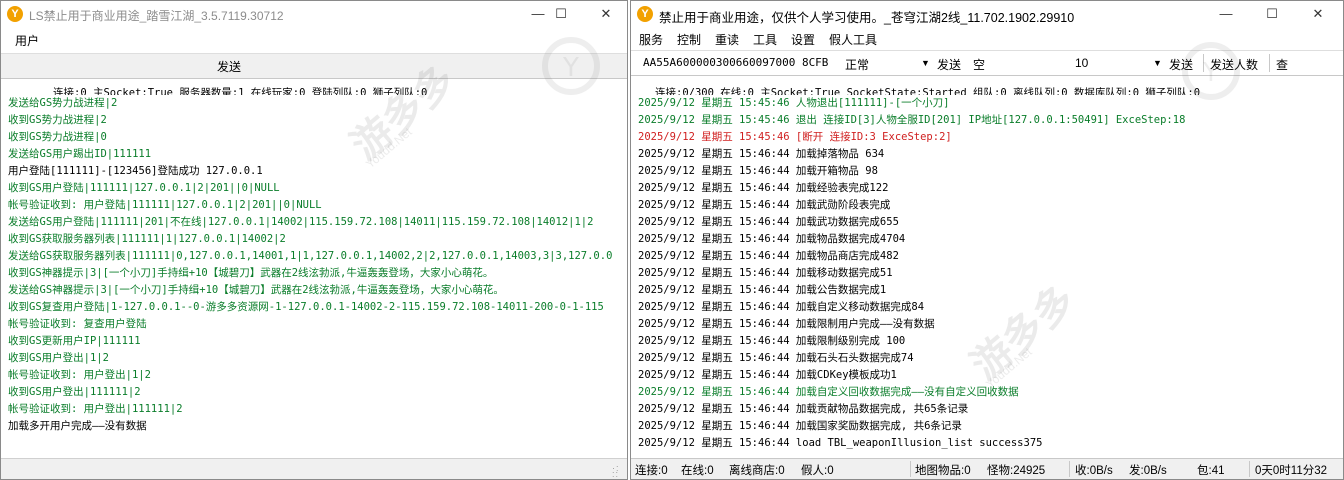 The image size is (1344, 480). I want to click on id-field: AA55A600000300660097000 8CFB, so click(735, 62).